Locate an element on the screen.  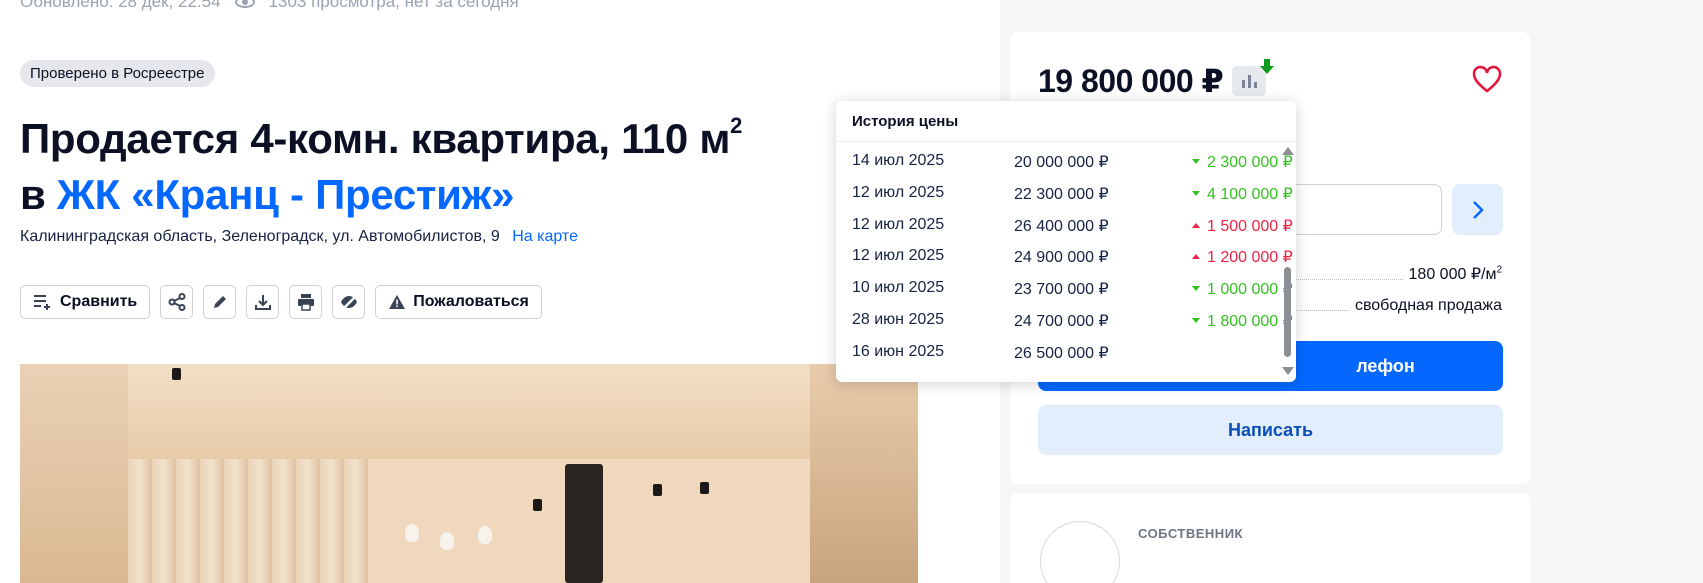
price-per-m2-sup: 2 is located at coordinates (1499, 270).